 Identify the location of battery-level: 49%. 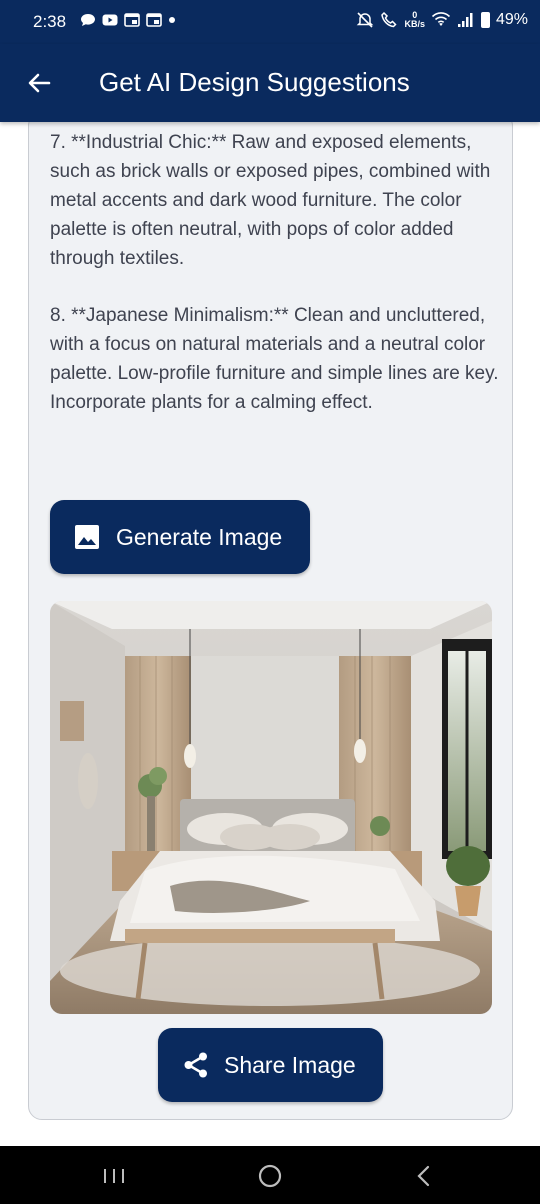
(511, 19).